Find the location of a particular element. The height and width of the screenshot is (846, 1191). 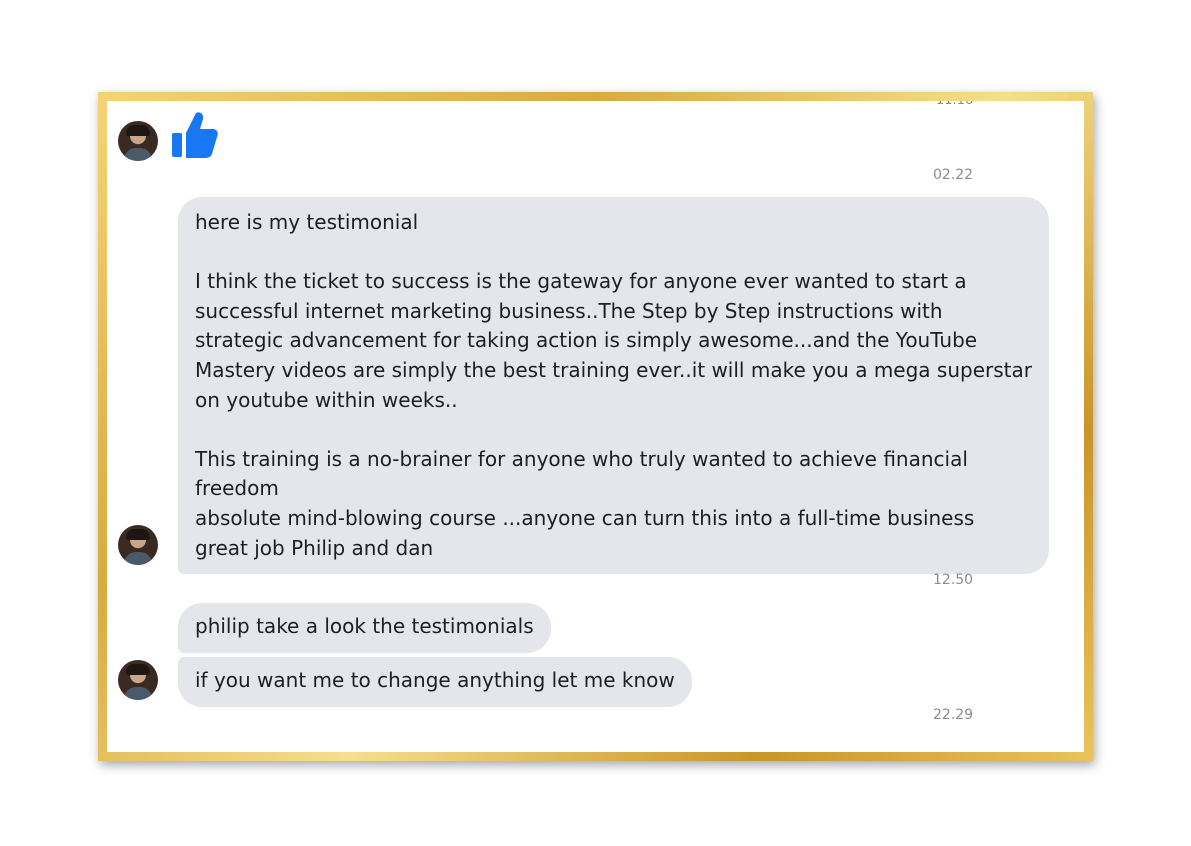

message-text: philip take a look the testimonials is located at coordinates (364, 626).